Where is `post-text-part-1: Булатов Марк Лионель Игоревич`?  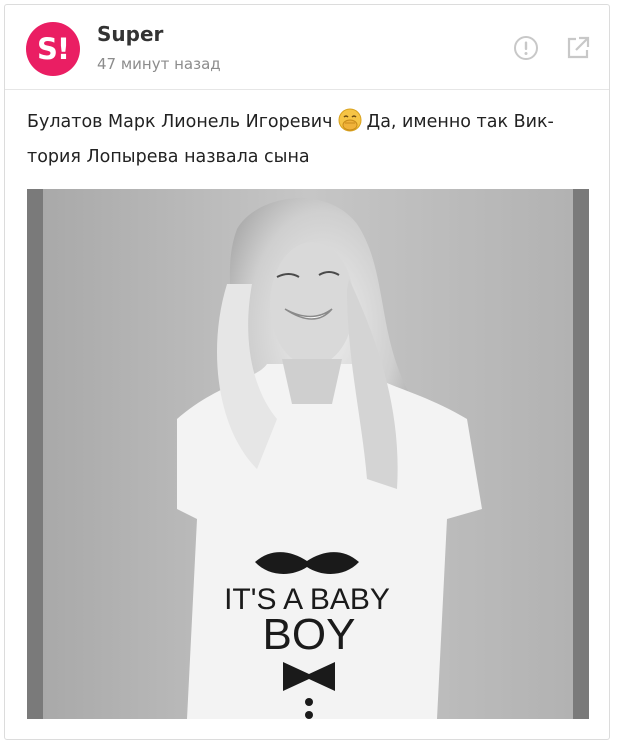
post-text-part-1: Булатов Марк Лионель Игоревич is located at coordinates (180, 122).